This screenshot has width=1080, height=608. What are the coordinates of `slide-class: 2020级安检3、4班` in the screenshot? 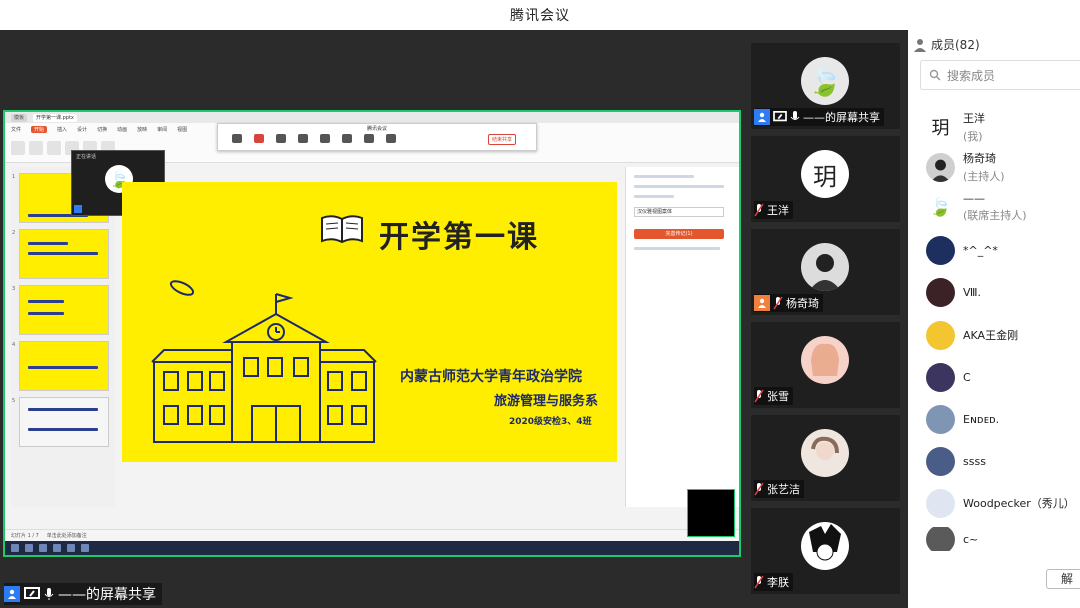 It's located at (550, 422).